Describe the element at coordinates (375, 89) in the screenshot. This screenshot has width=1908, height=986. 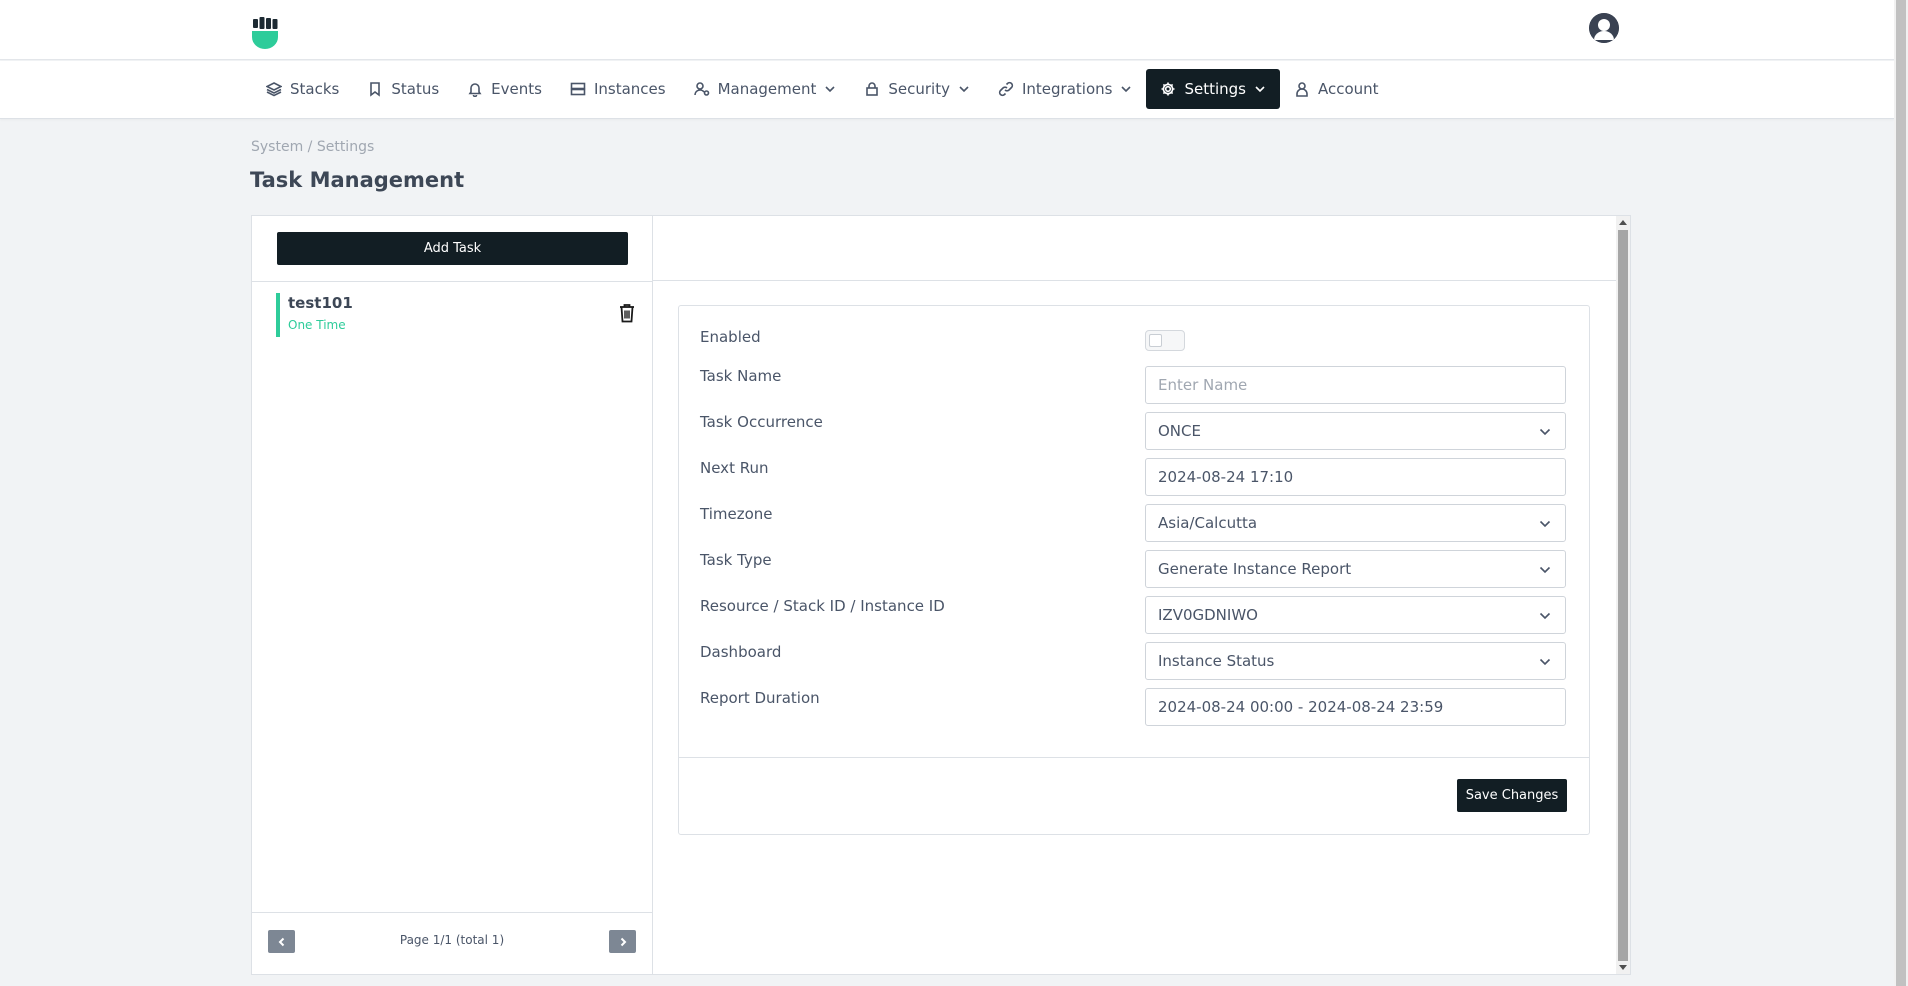
I see `bookmark-icon` at that location.